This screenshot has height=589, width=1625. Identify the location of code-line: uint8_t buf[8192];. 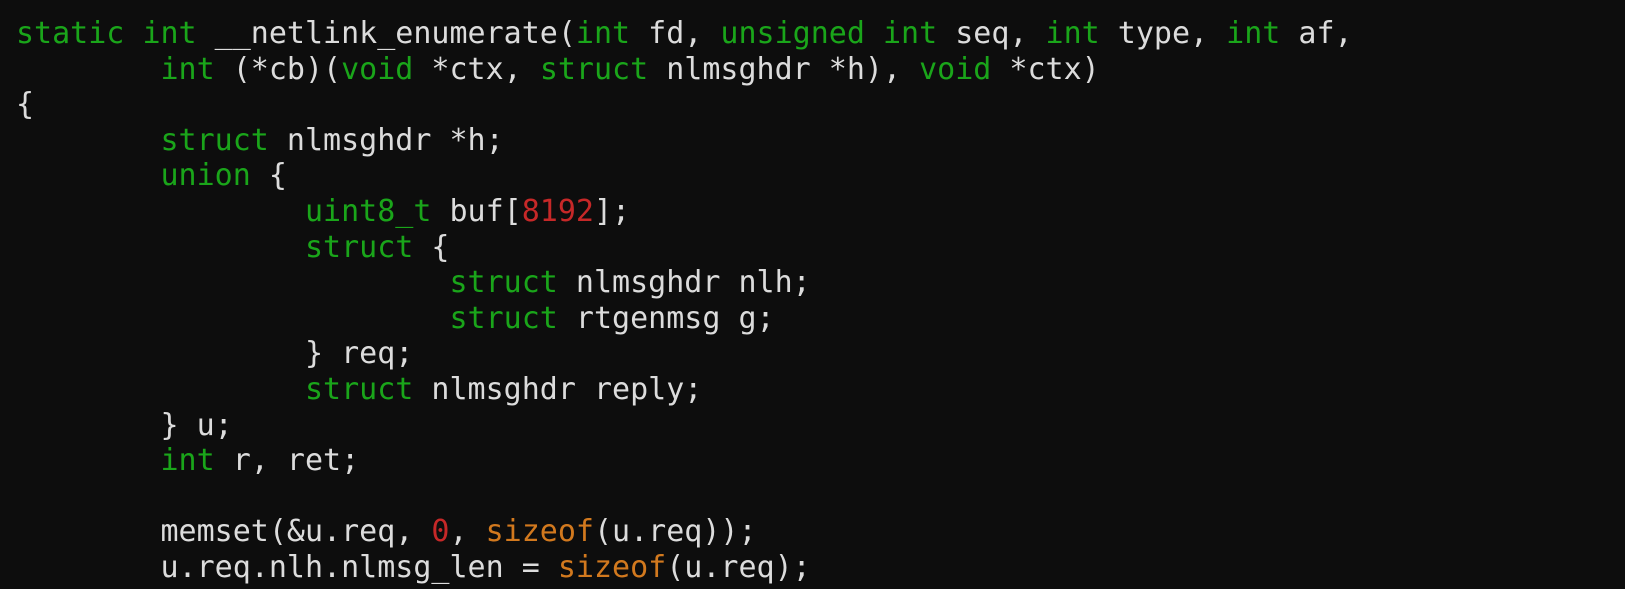
(684, 212).